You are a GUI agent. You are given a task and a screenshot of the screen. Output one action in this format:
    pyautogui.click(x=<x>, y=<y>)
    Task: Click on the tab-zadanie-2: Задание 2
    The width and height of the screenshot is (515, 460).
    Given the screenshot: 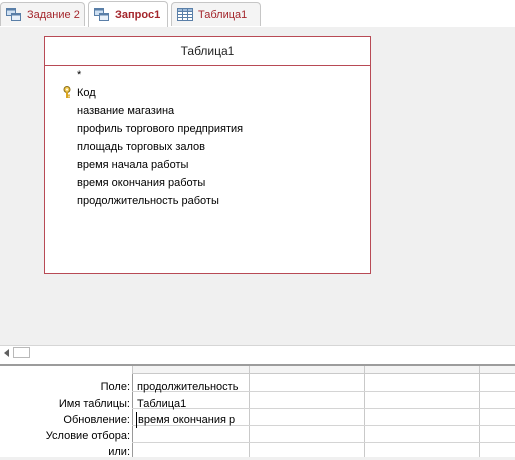 What is the action you would take?
    pyautogui.click(x=42, y=14)
    